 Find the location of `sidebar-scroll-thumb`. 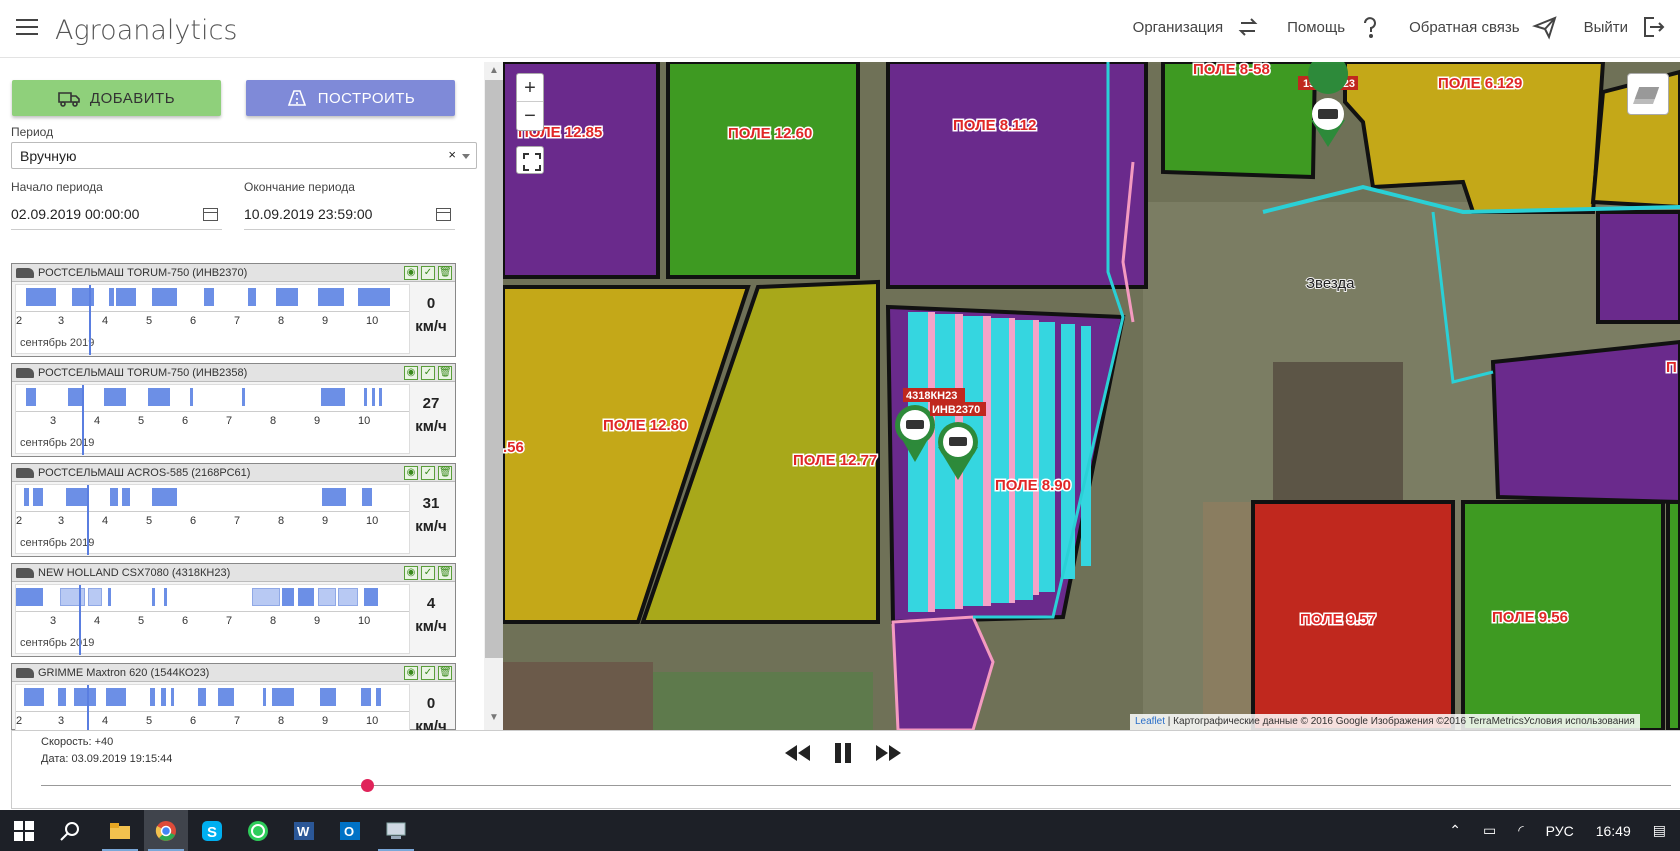

sidebar-scroll-thumb is located at coordinates (494, 369).